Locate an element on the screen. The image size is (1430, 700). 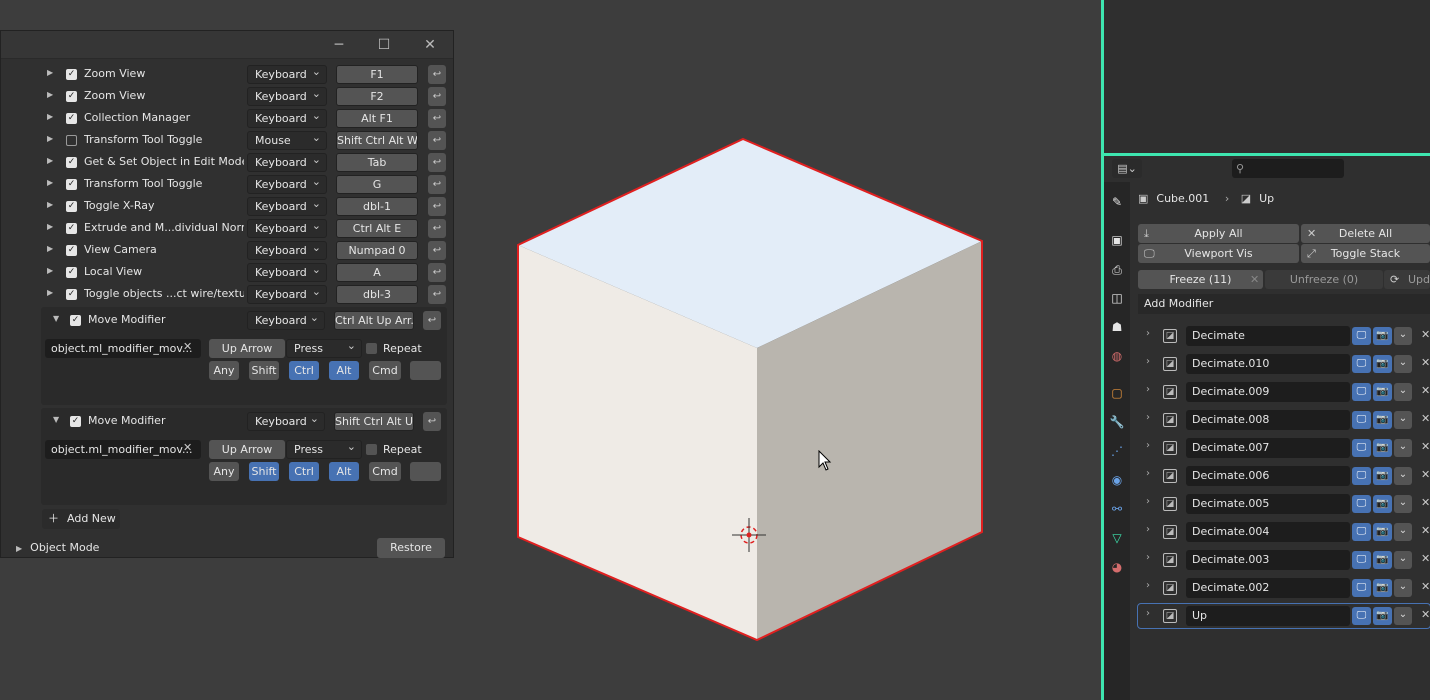
enable-checkbox is located at coordinates (71, 140).